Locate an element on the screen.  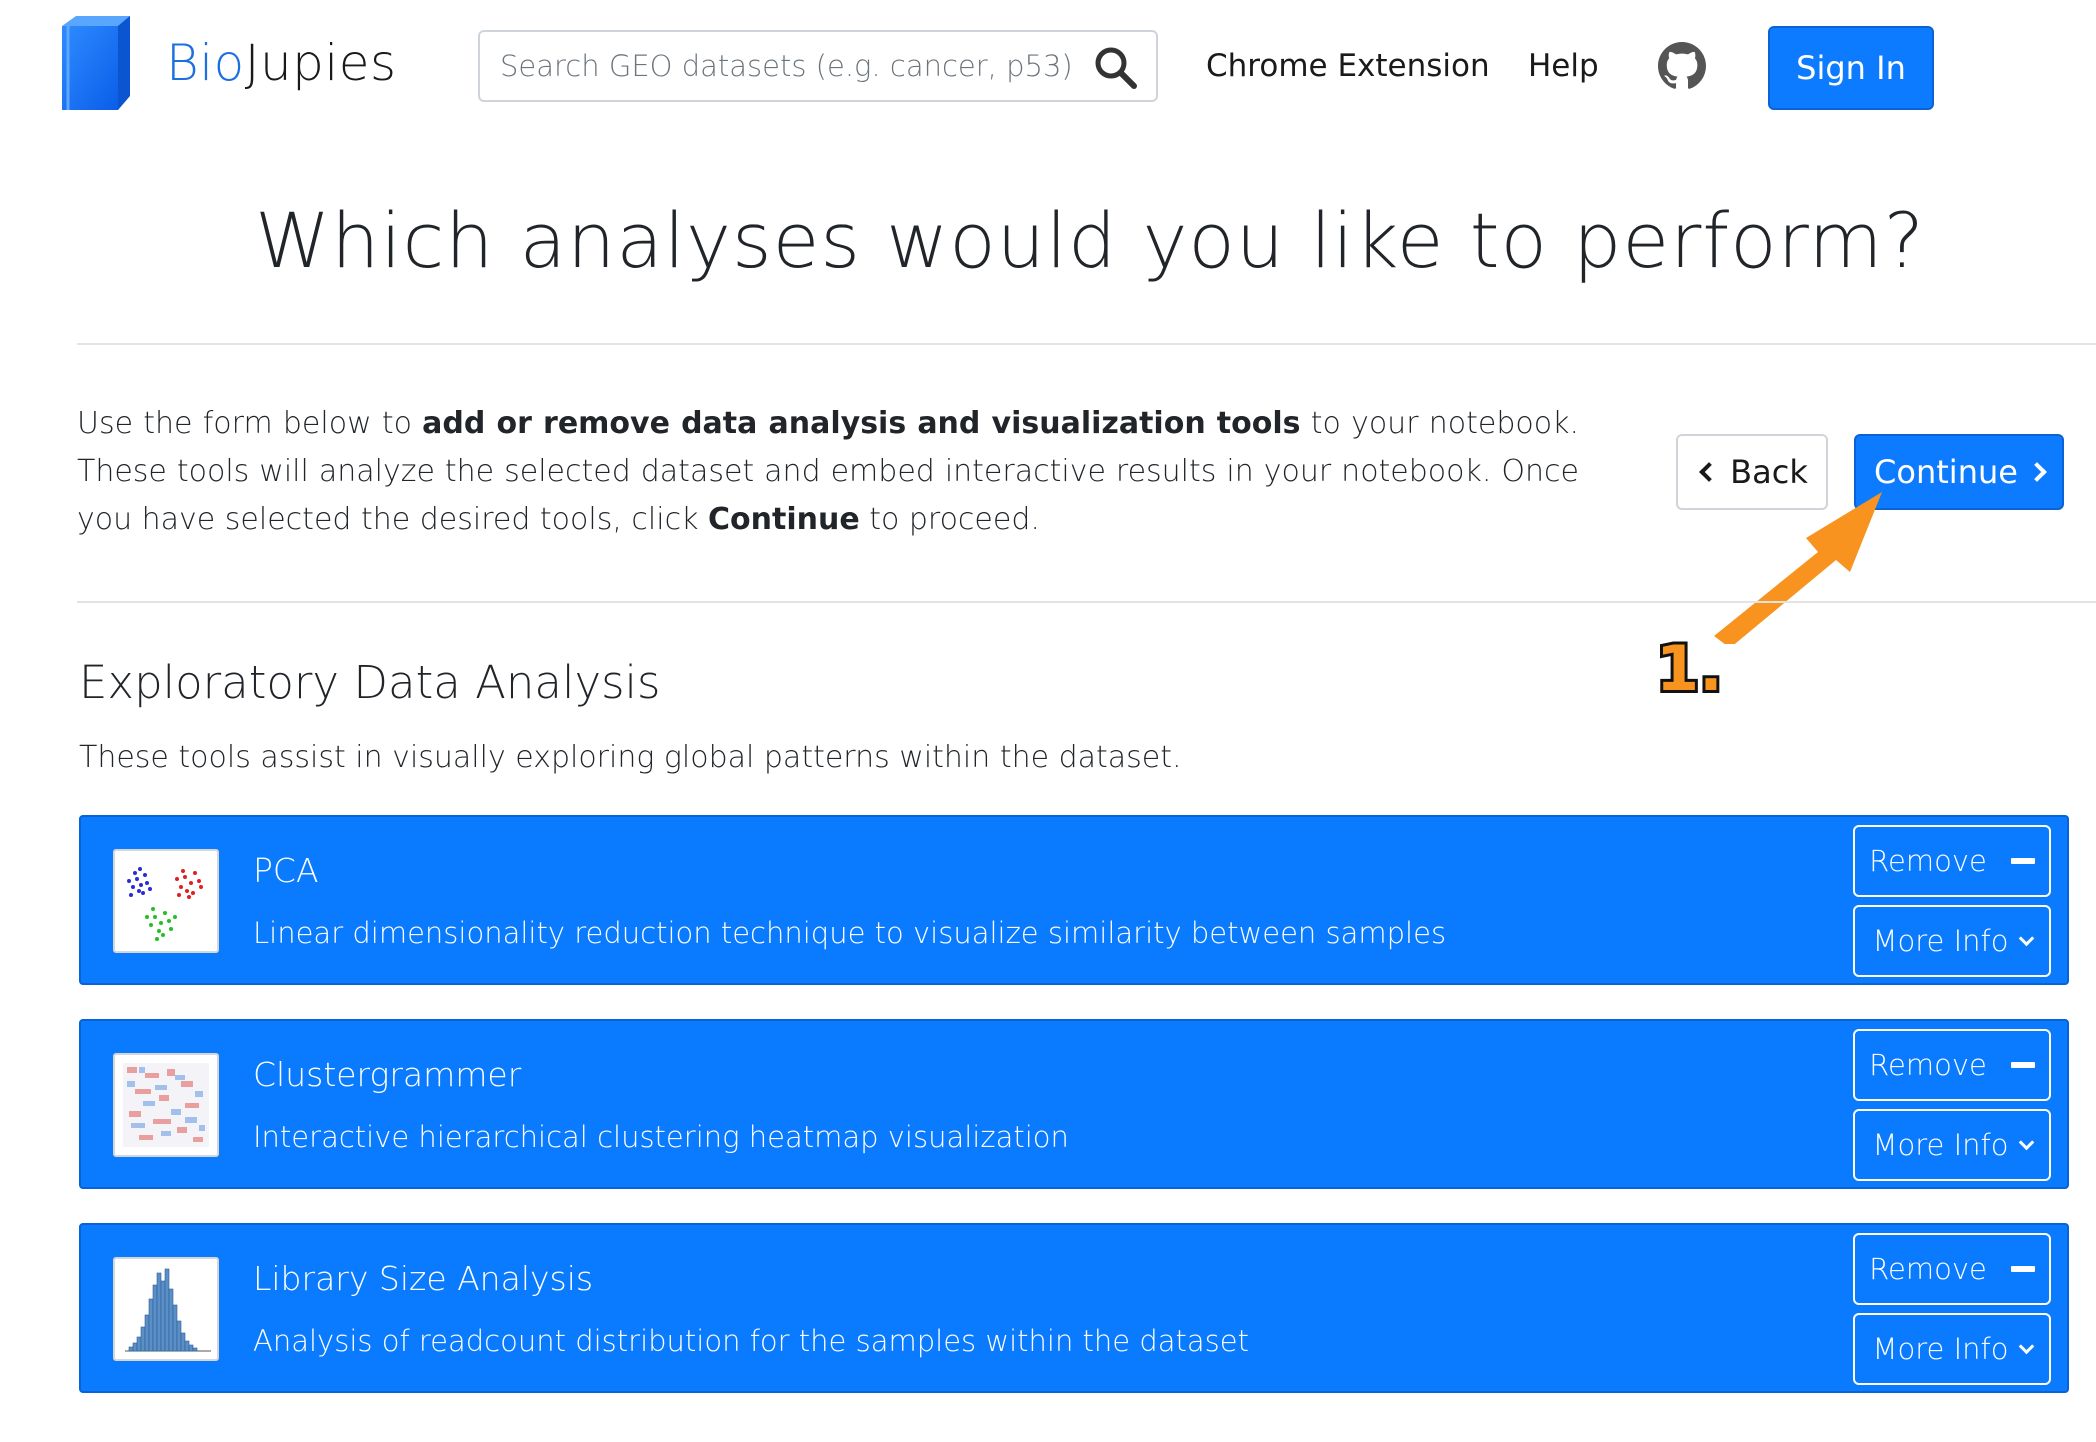
annotation-arrow-icon is located at coordinates (1798, 568).